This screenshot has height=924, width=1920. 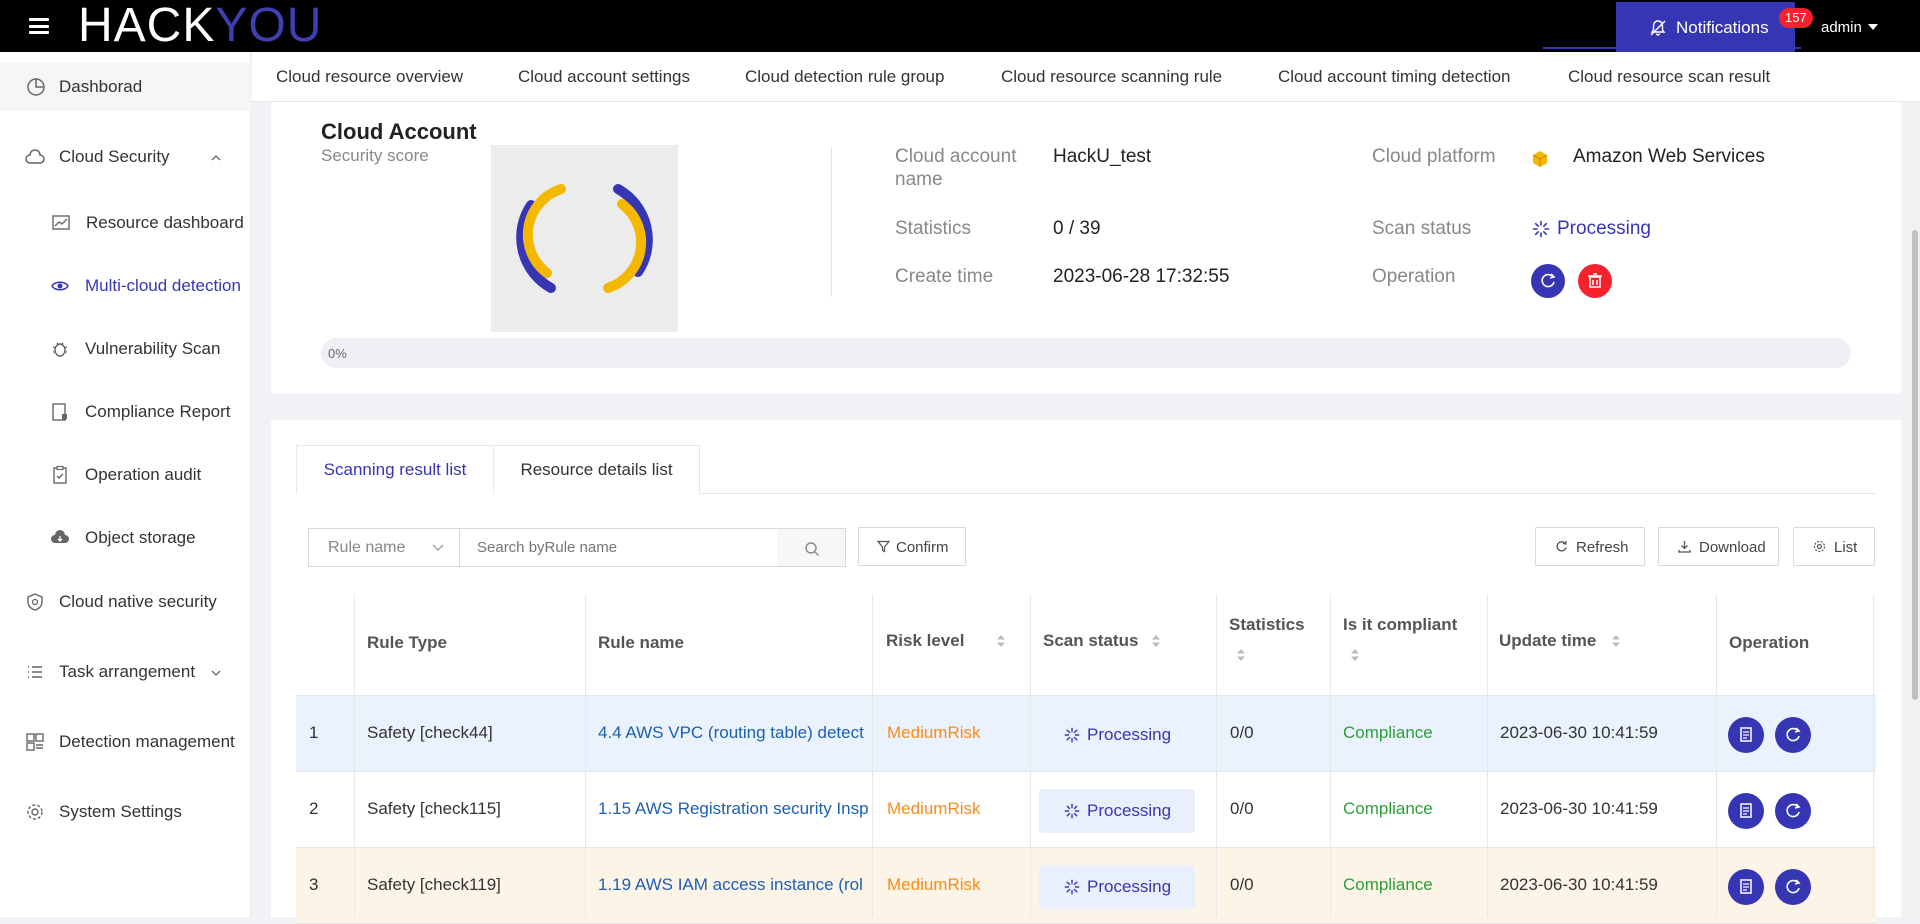 I want to click on chart-icon, so click(x=61, y=222).